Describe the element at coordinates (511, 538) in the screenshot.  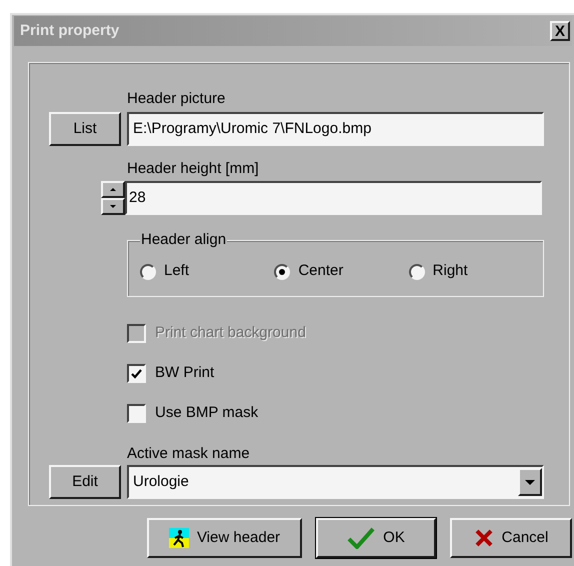
I see `dialog-button: Cancel` at that location.